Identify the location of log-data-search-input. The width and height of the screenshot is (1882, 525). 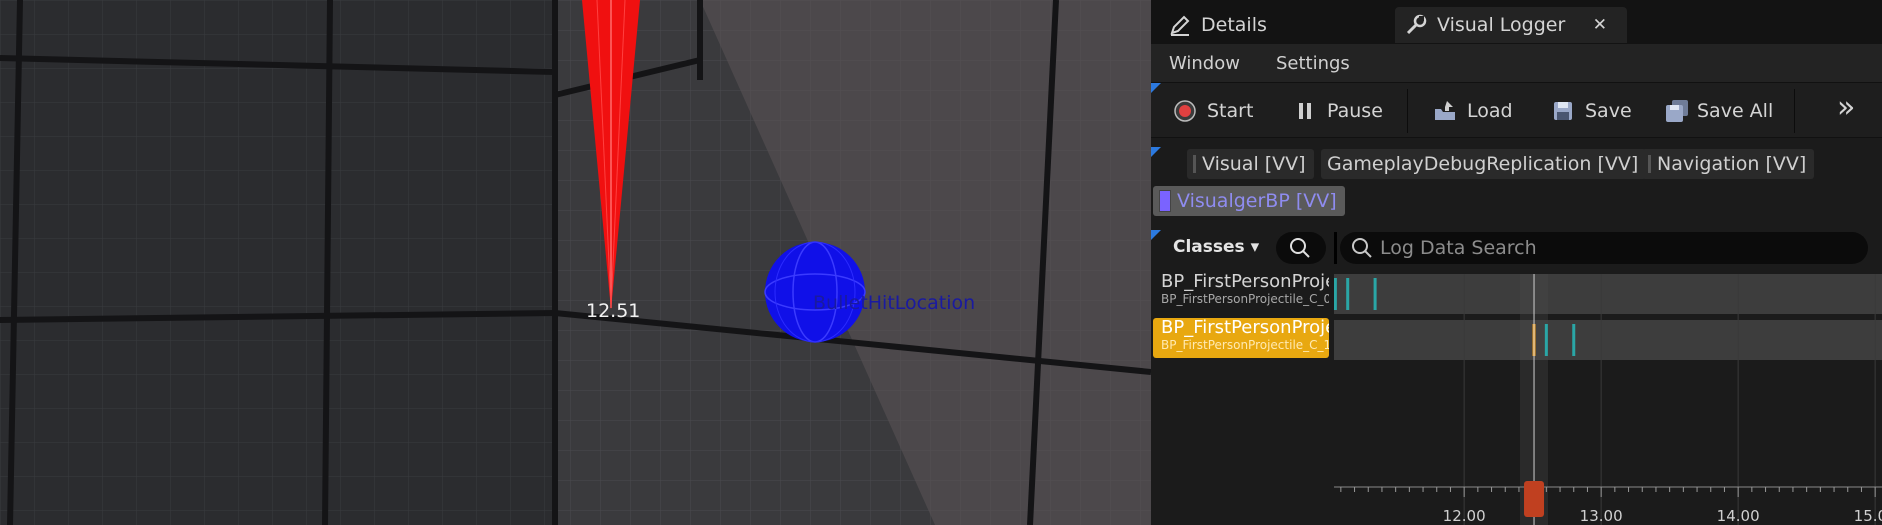
(1615, 248).